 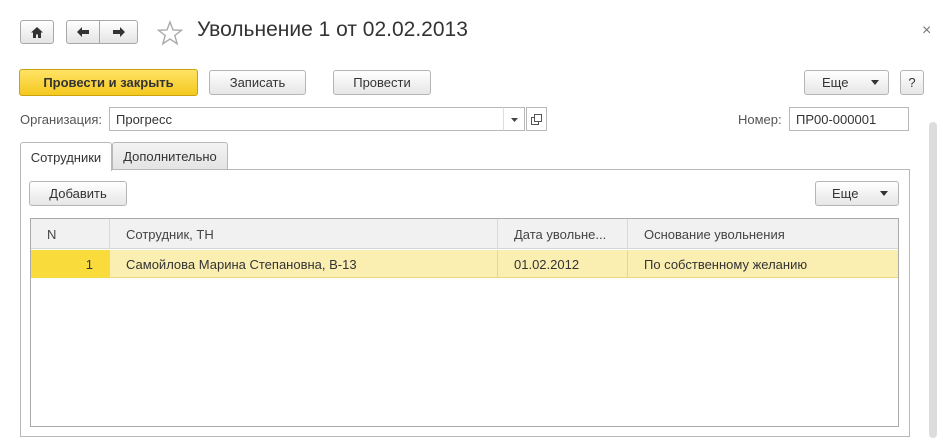 I want to click on open-icon, so click(x=536, y=119).